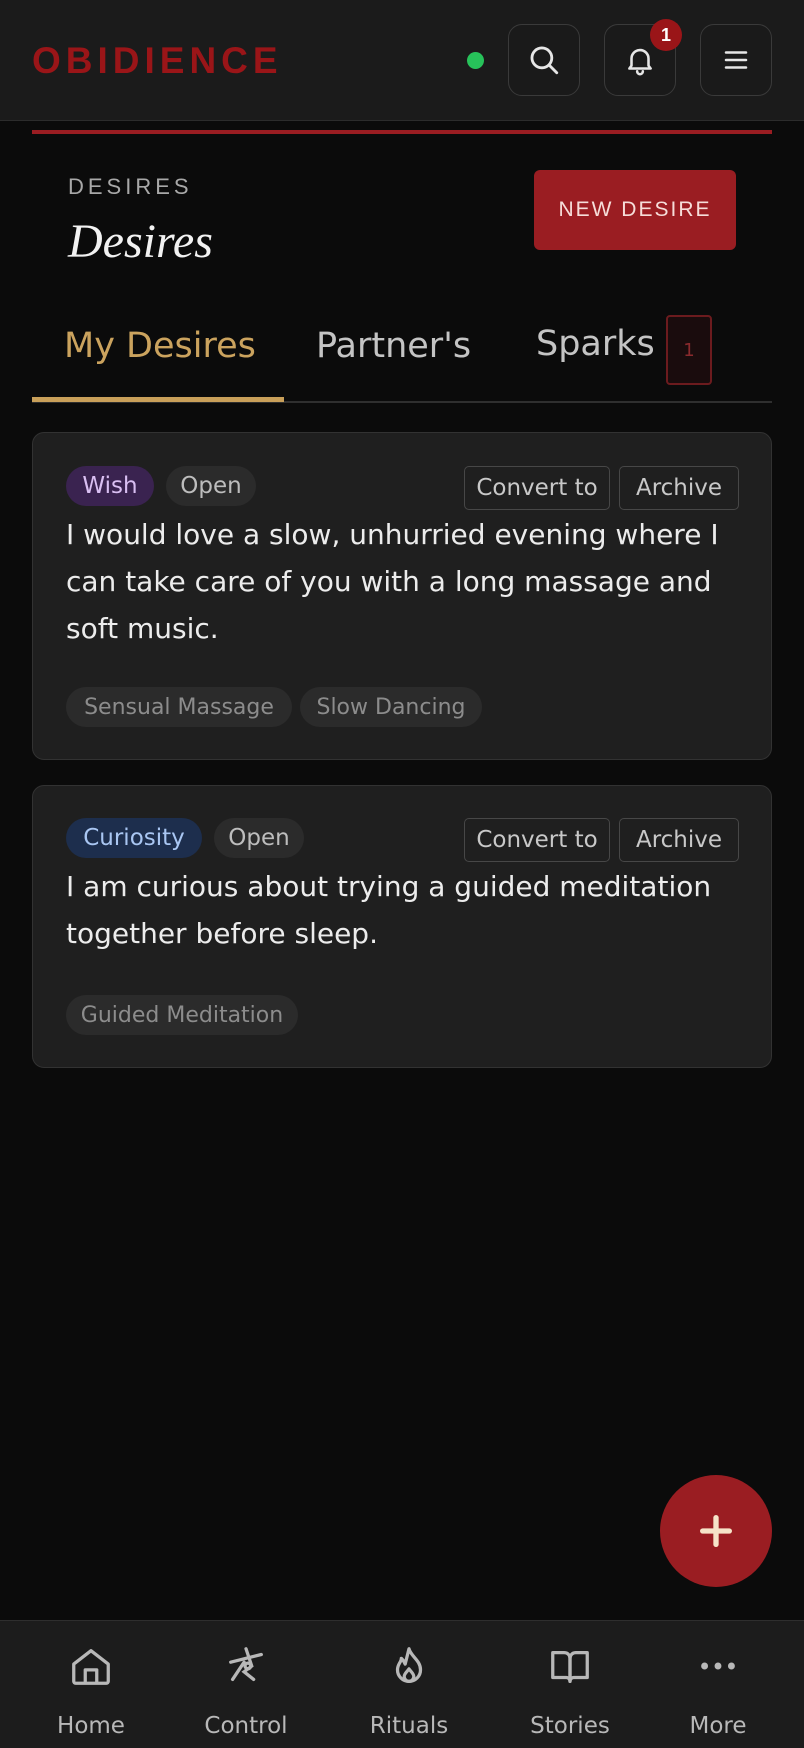 Image resolution: width=804 pixels, height=1748 pixels. I want to click on desire-tag: Guided Meditation, so click(182, 1015).